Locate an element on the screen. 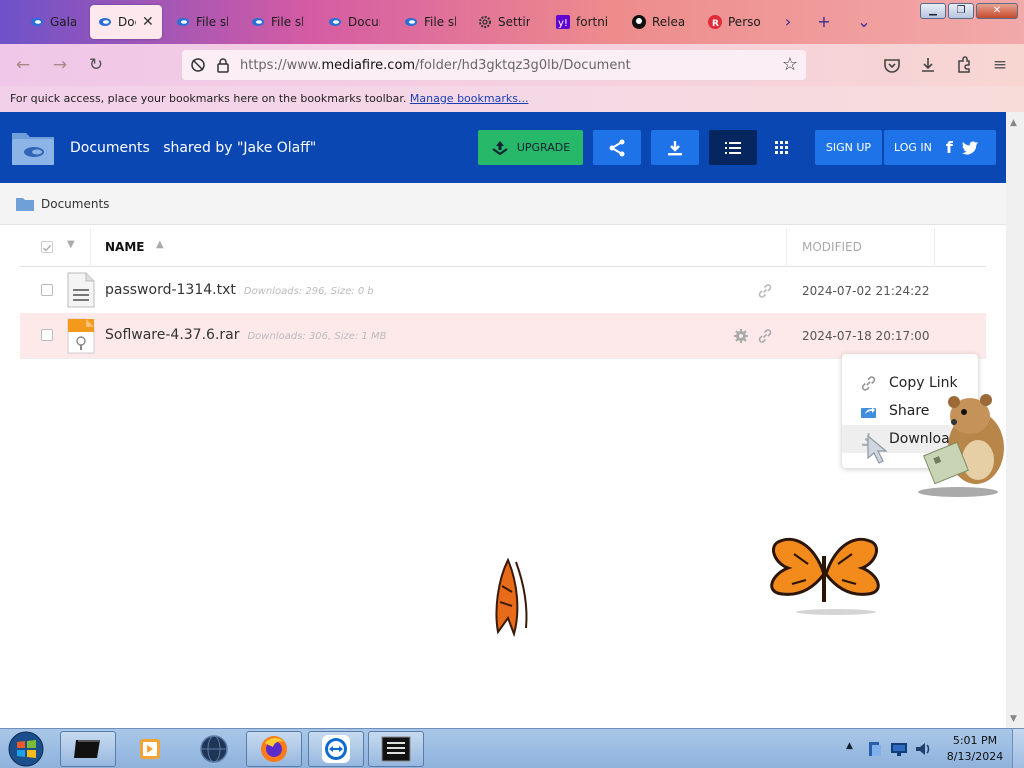 The image size is (1024, 768). clock-time: 5:01 PM is located at coordinates (975, 740).